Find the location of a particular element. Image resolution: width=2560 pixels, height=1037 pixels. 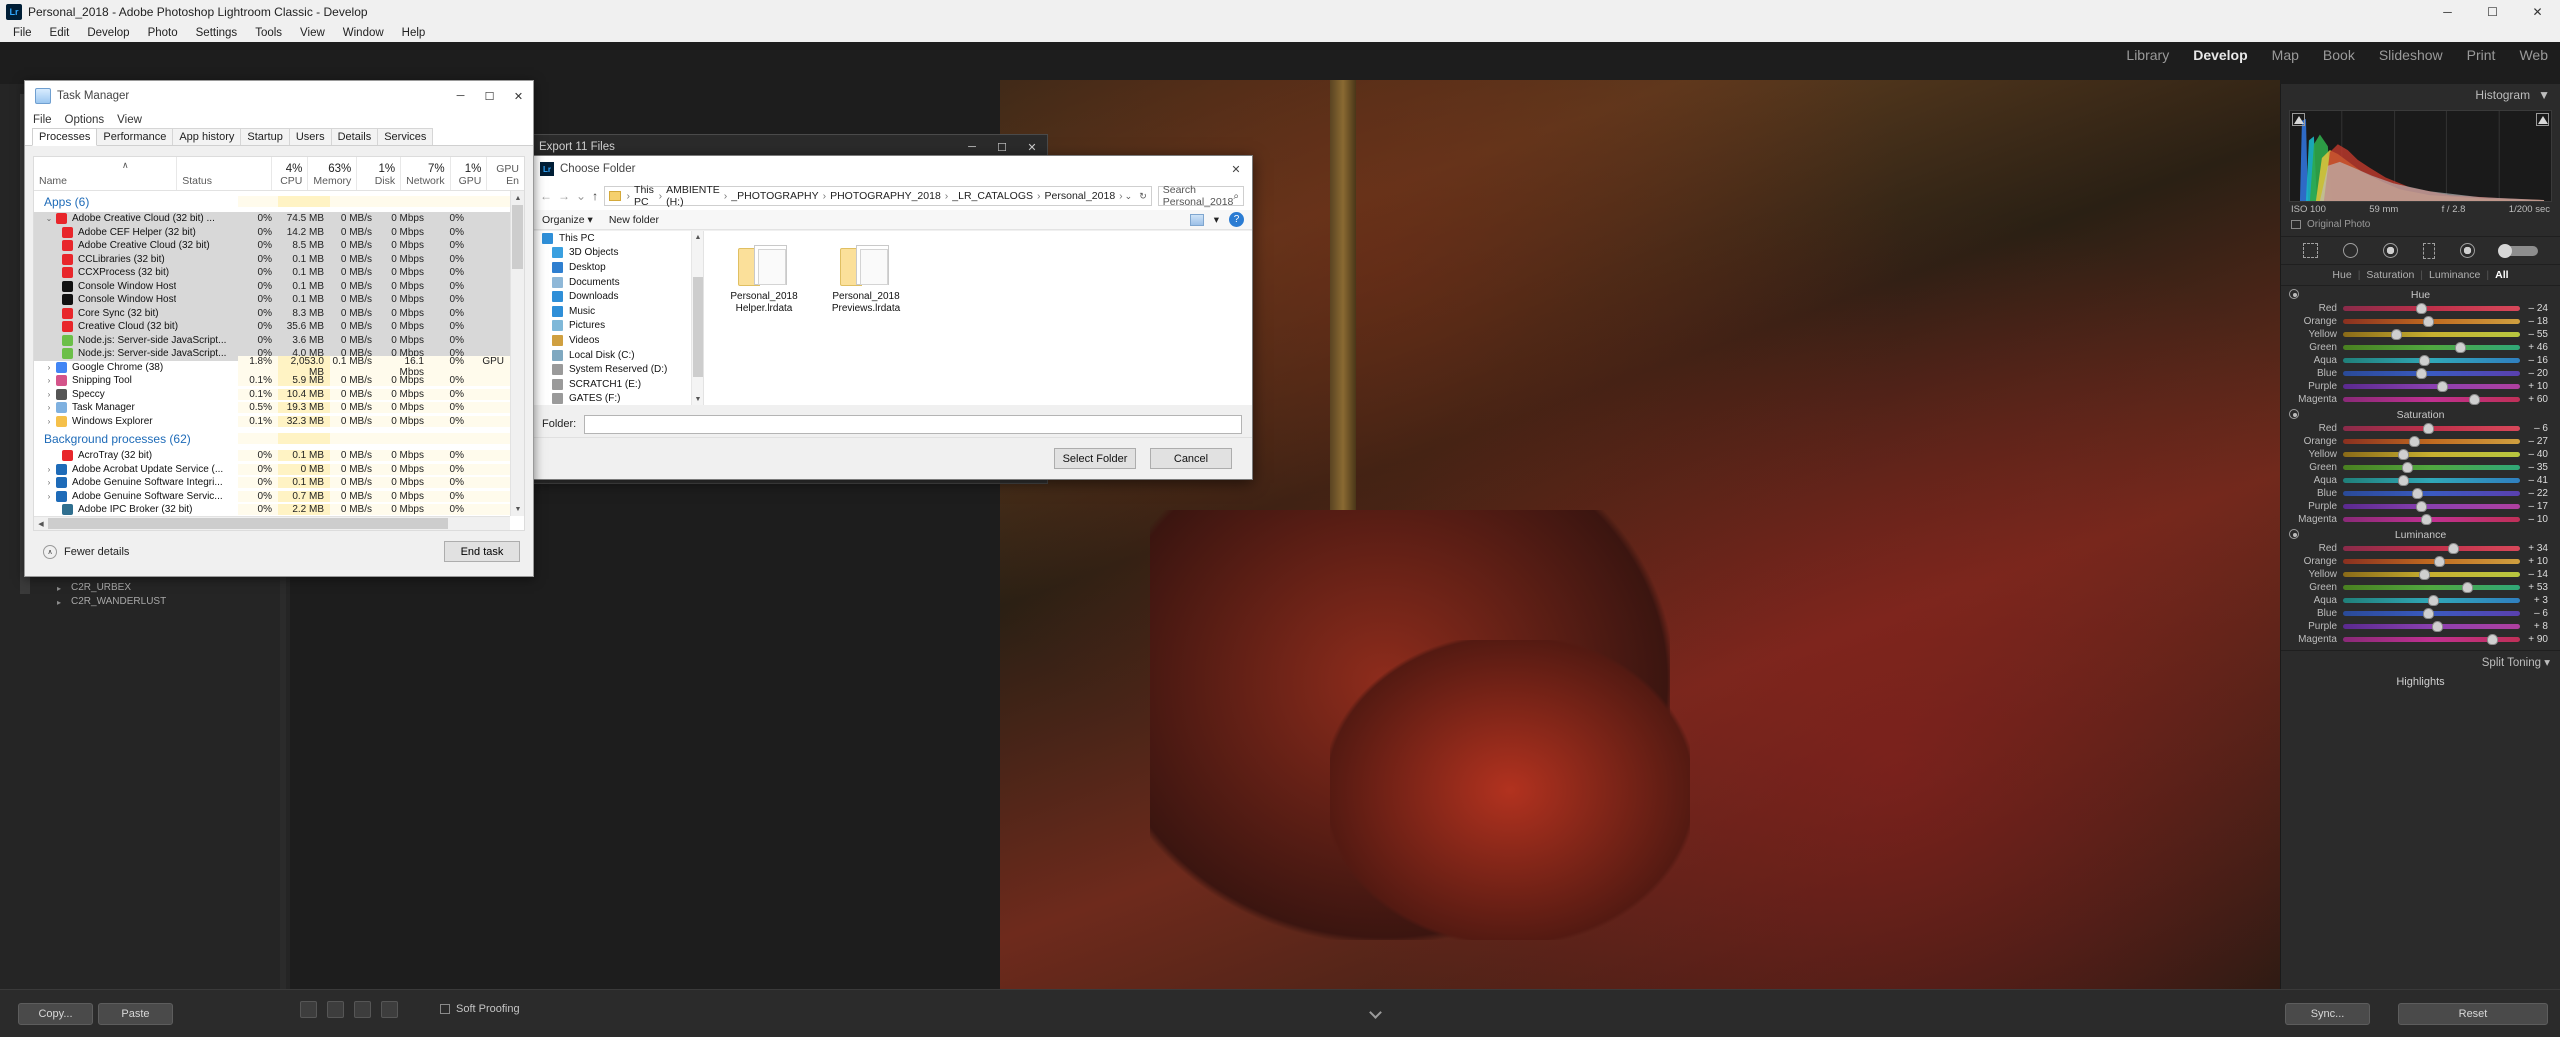

tree-item-pictures: Pictures is located at coordinates (617, 326).